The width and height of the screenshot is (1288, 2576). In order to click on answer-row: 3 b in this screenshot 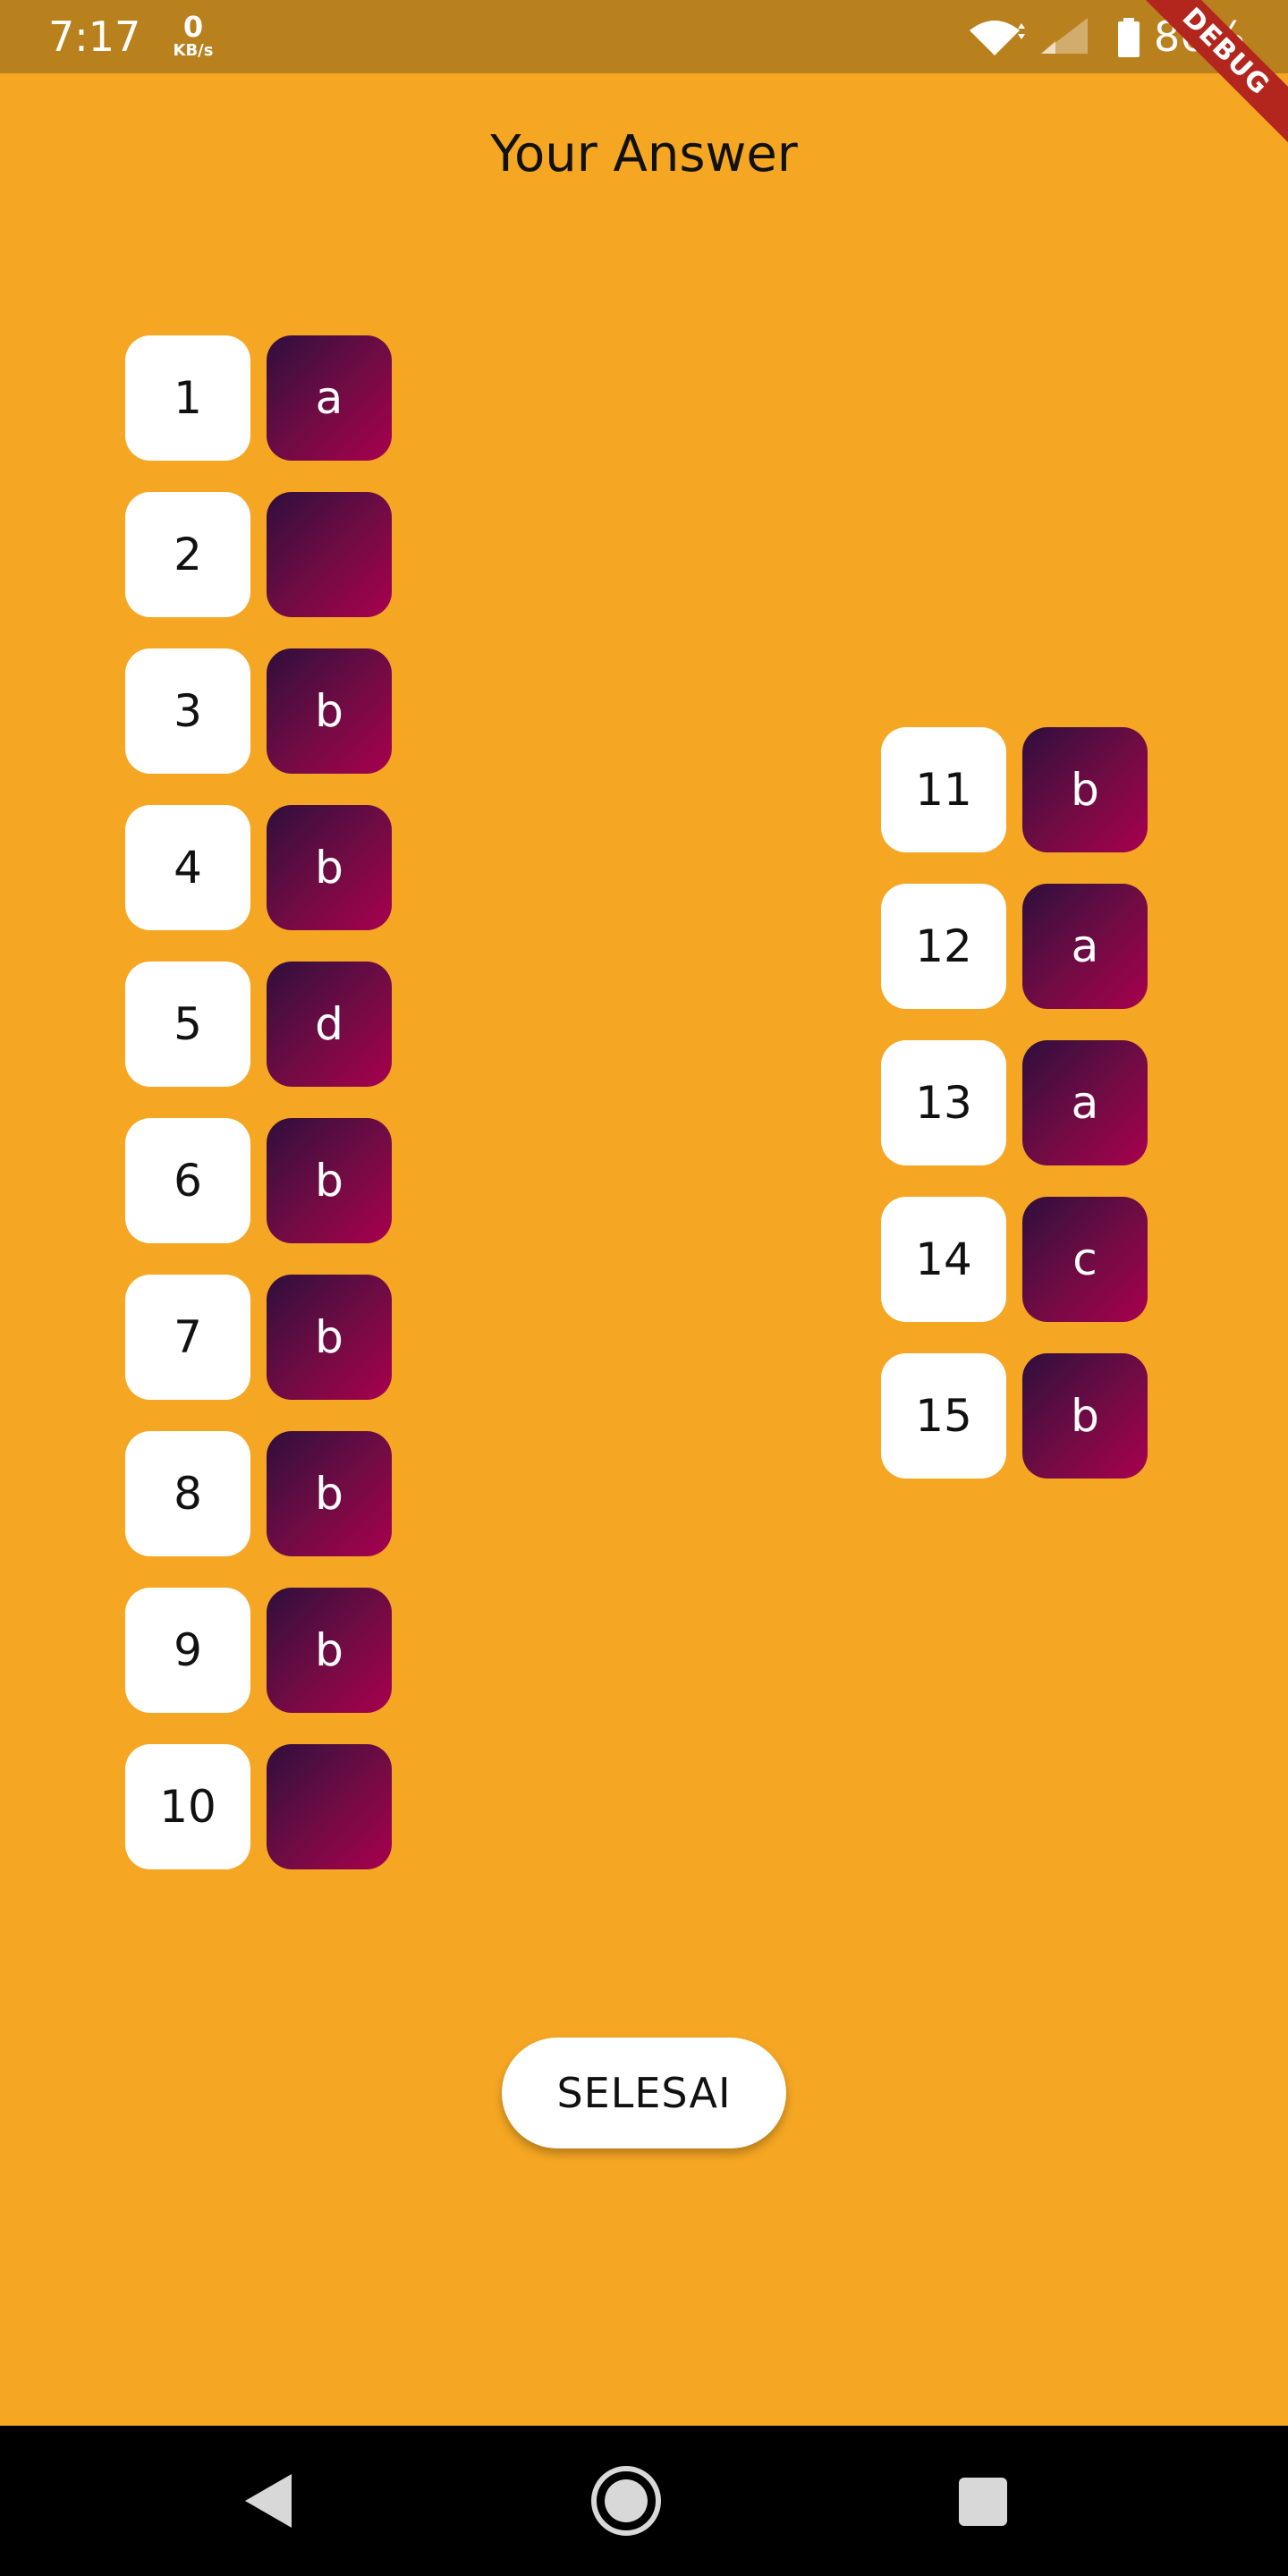, I will do `click(258, 711)`.